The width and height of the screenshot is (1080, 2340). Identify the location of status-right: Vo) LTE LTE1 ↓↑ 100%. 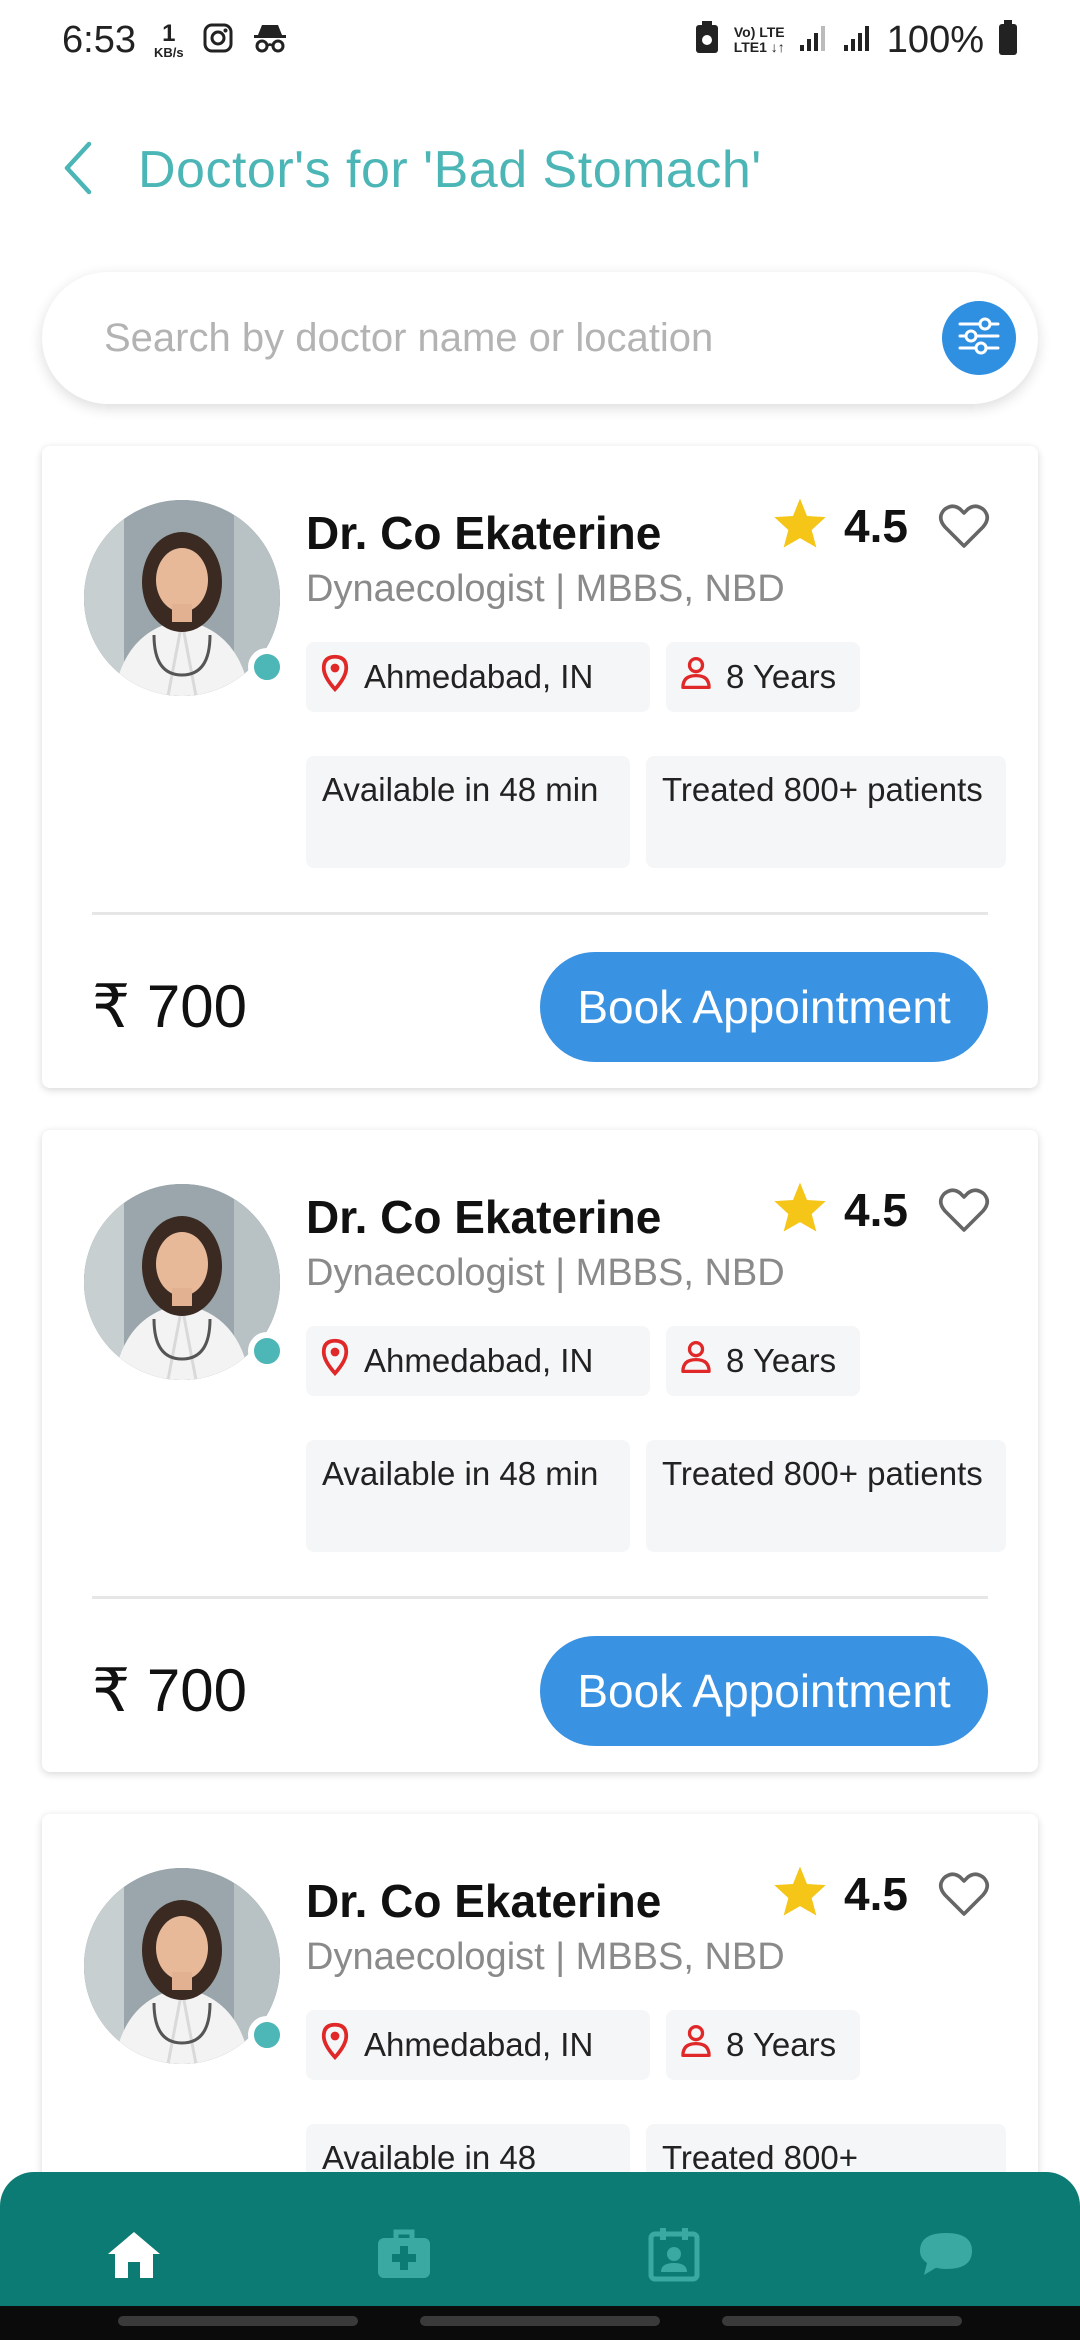
(856, 40).